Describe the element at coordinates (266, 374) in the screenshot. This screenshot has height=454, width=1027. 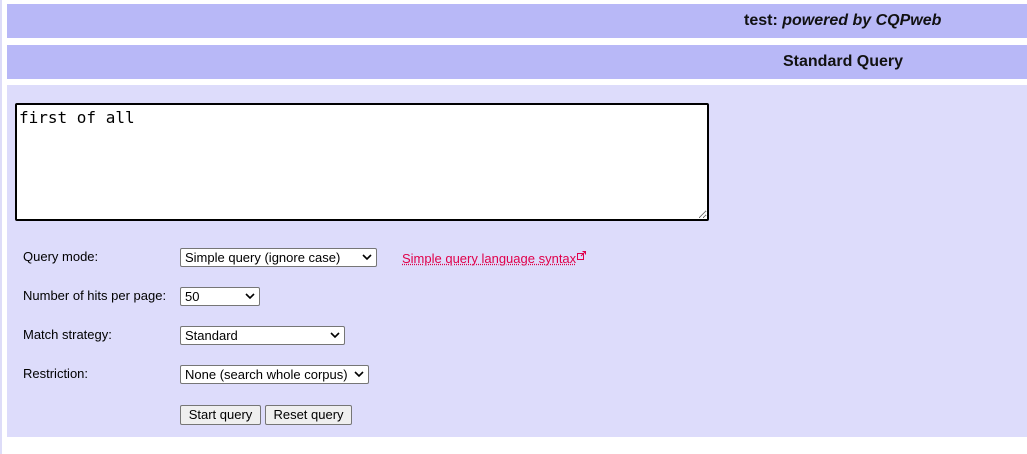
I see `restriction-value: None (search whole corpus)` at that location.